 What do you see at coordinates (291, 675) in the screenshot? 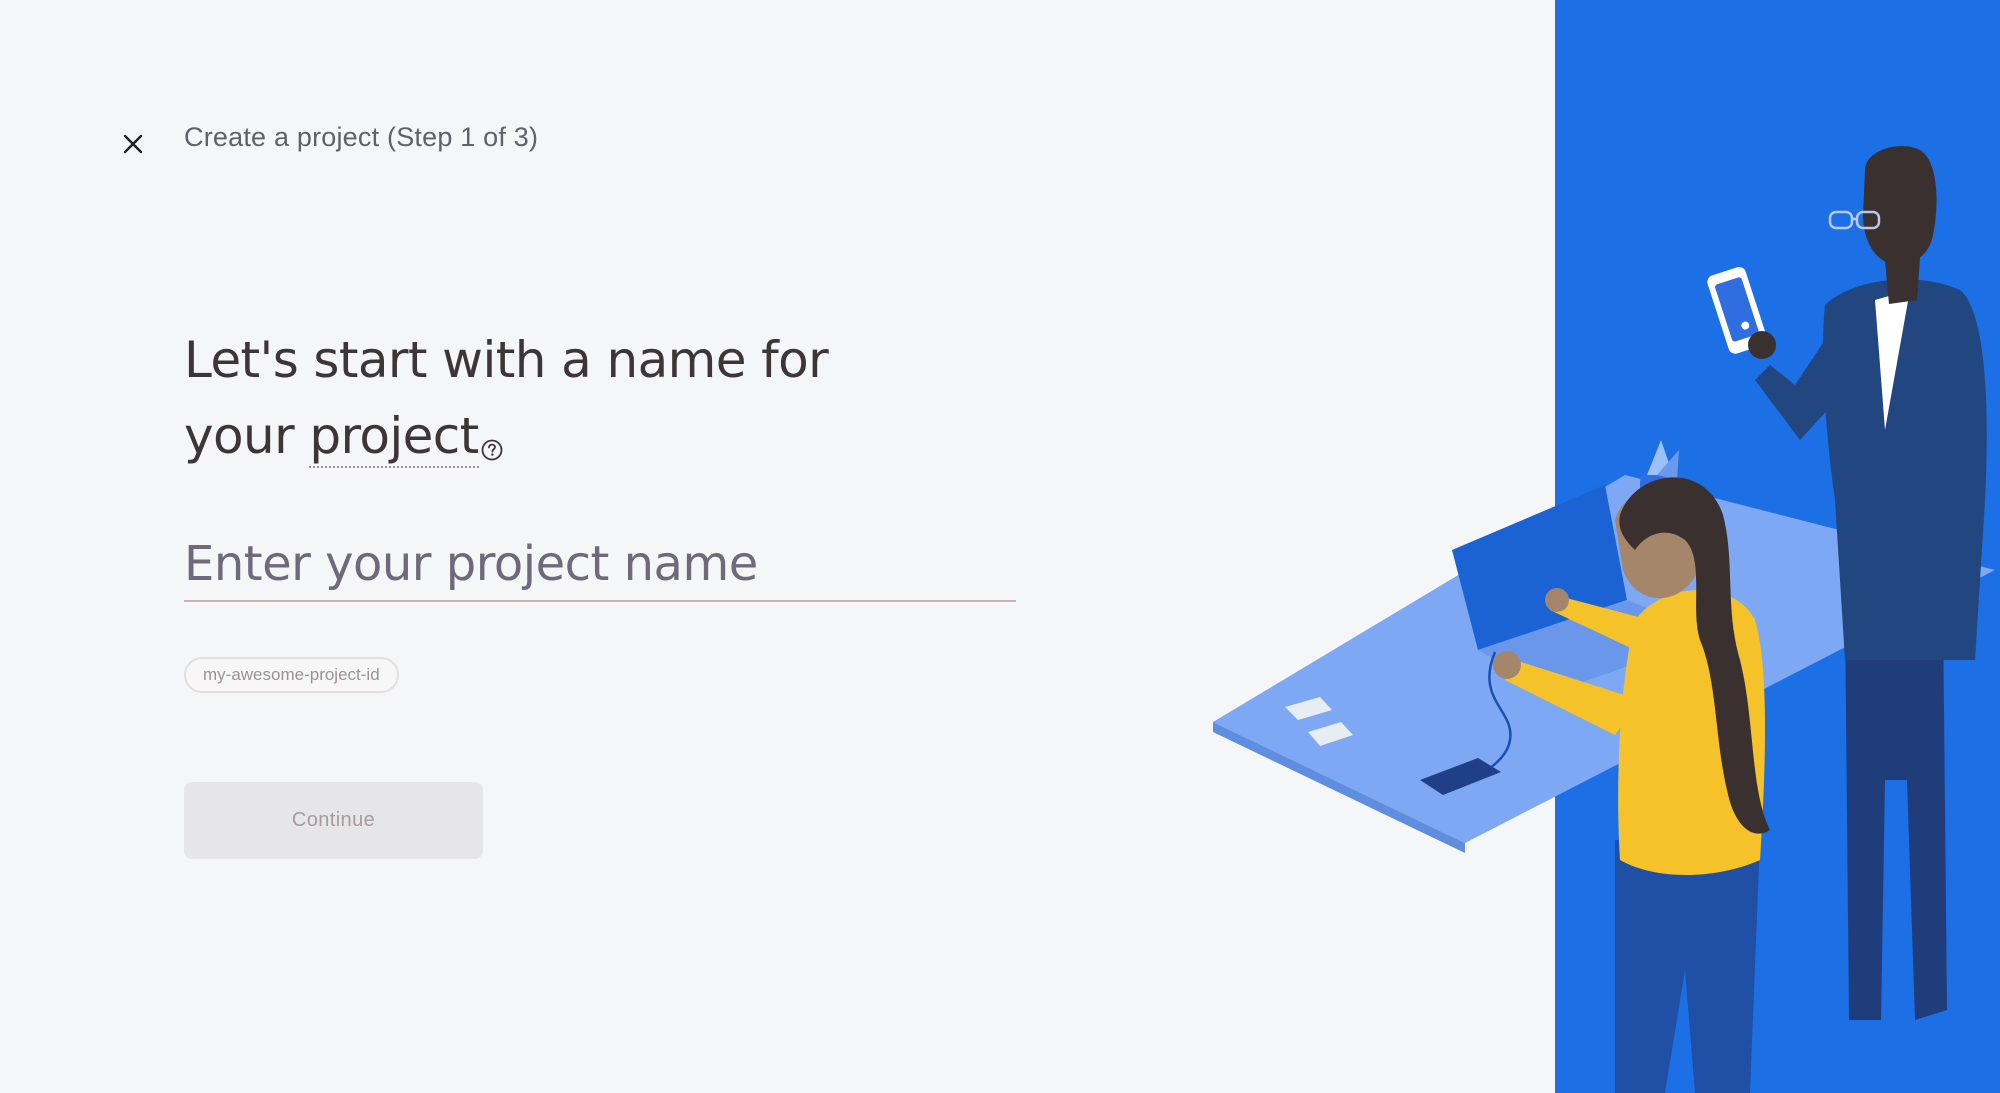
I see `project-id-chip: my-awesome-project-id` at bounding box center [291, 675].